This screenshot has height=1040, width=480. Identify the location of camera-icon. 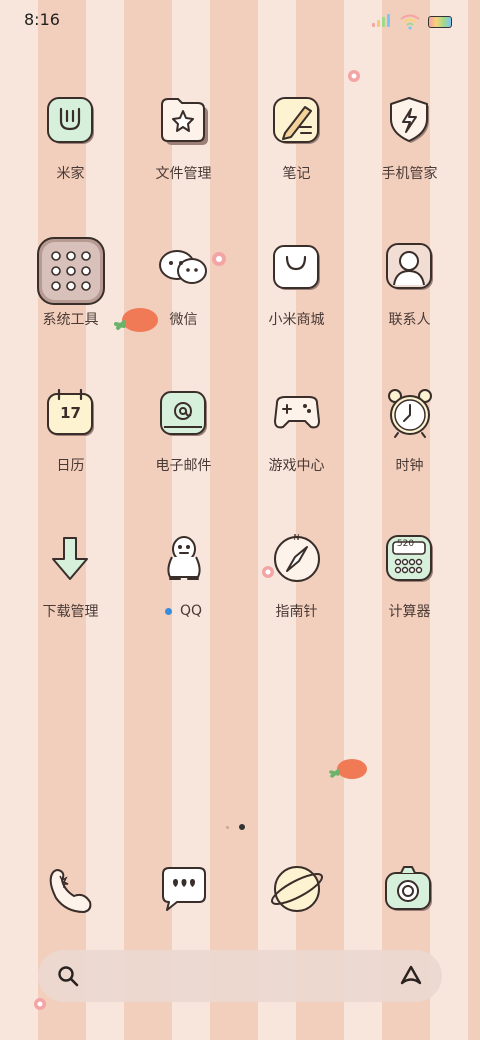
(410, 889).